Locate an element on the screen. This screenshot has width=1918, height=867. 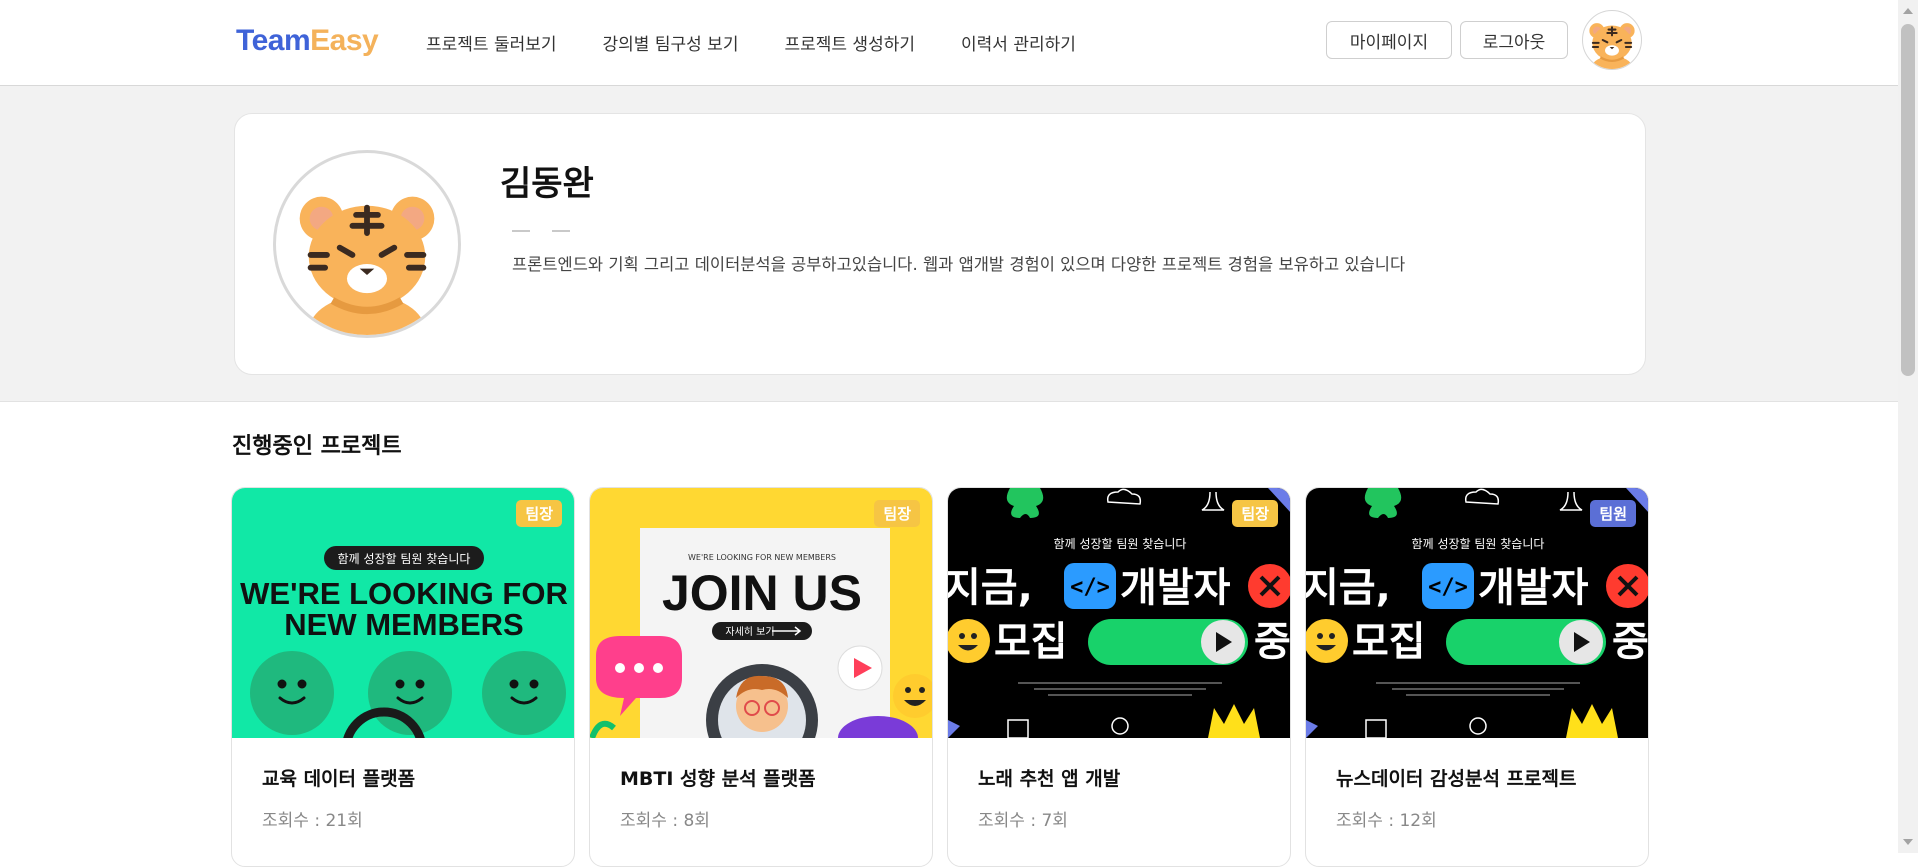
scroll-up-arrow-icon is located at coordinates (1908, 11).